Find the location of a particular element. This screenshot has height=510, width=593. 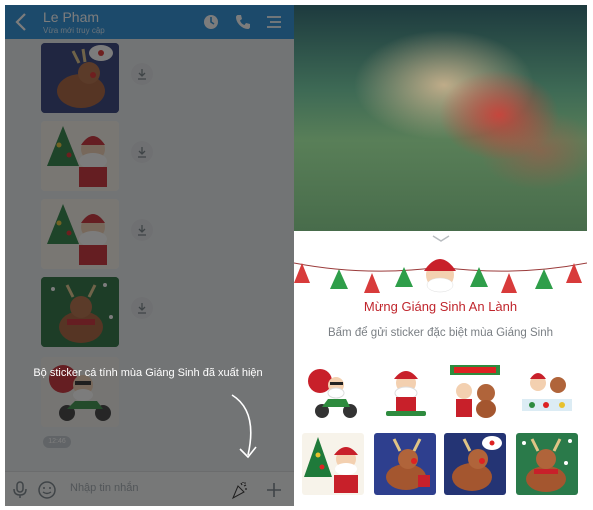

sticker-santa-skateboard is located at coordinates (405, 392).